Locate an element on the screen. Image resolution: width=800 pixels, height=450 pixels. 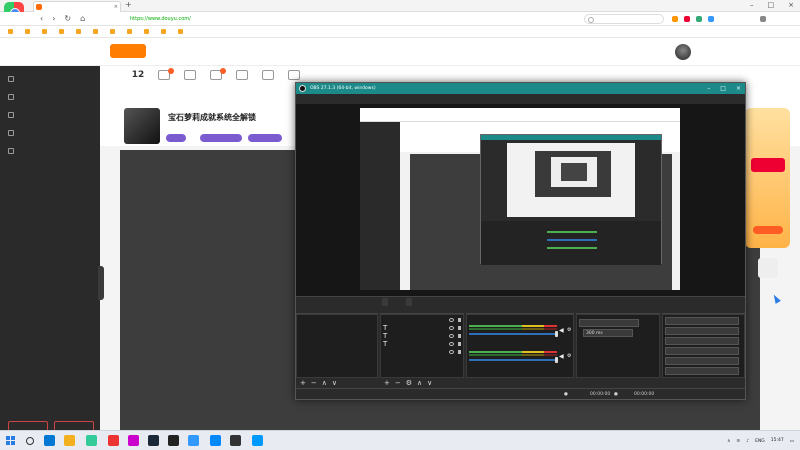
streamer-avatar is located at coordinates (142, 126).